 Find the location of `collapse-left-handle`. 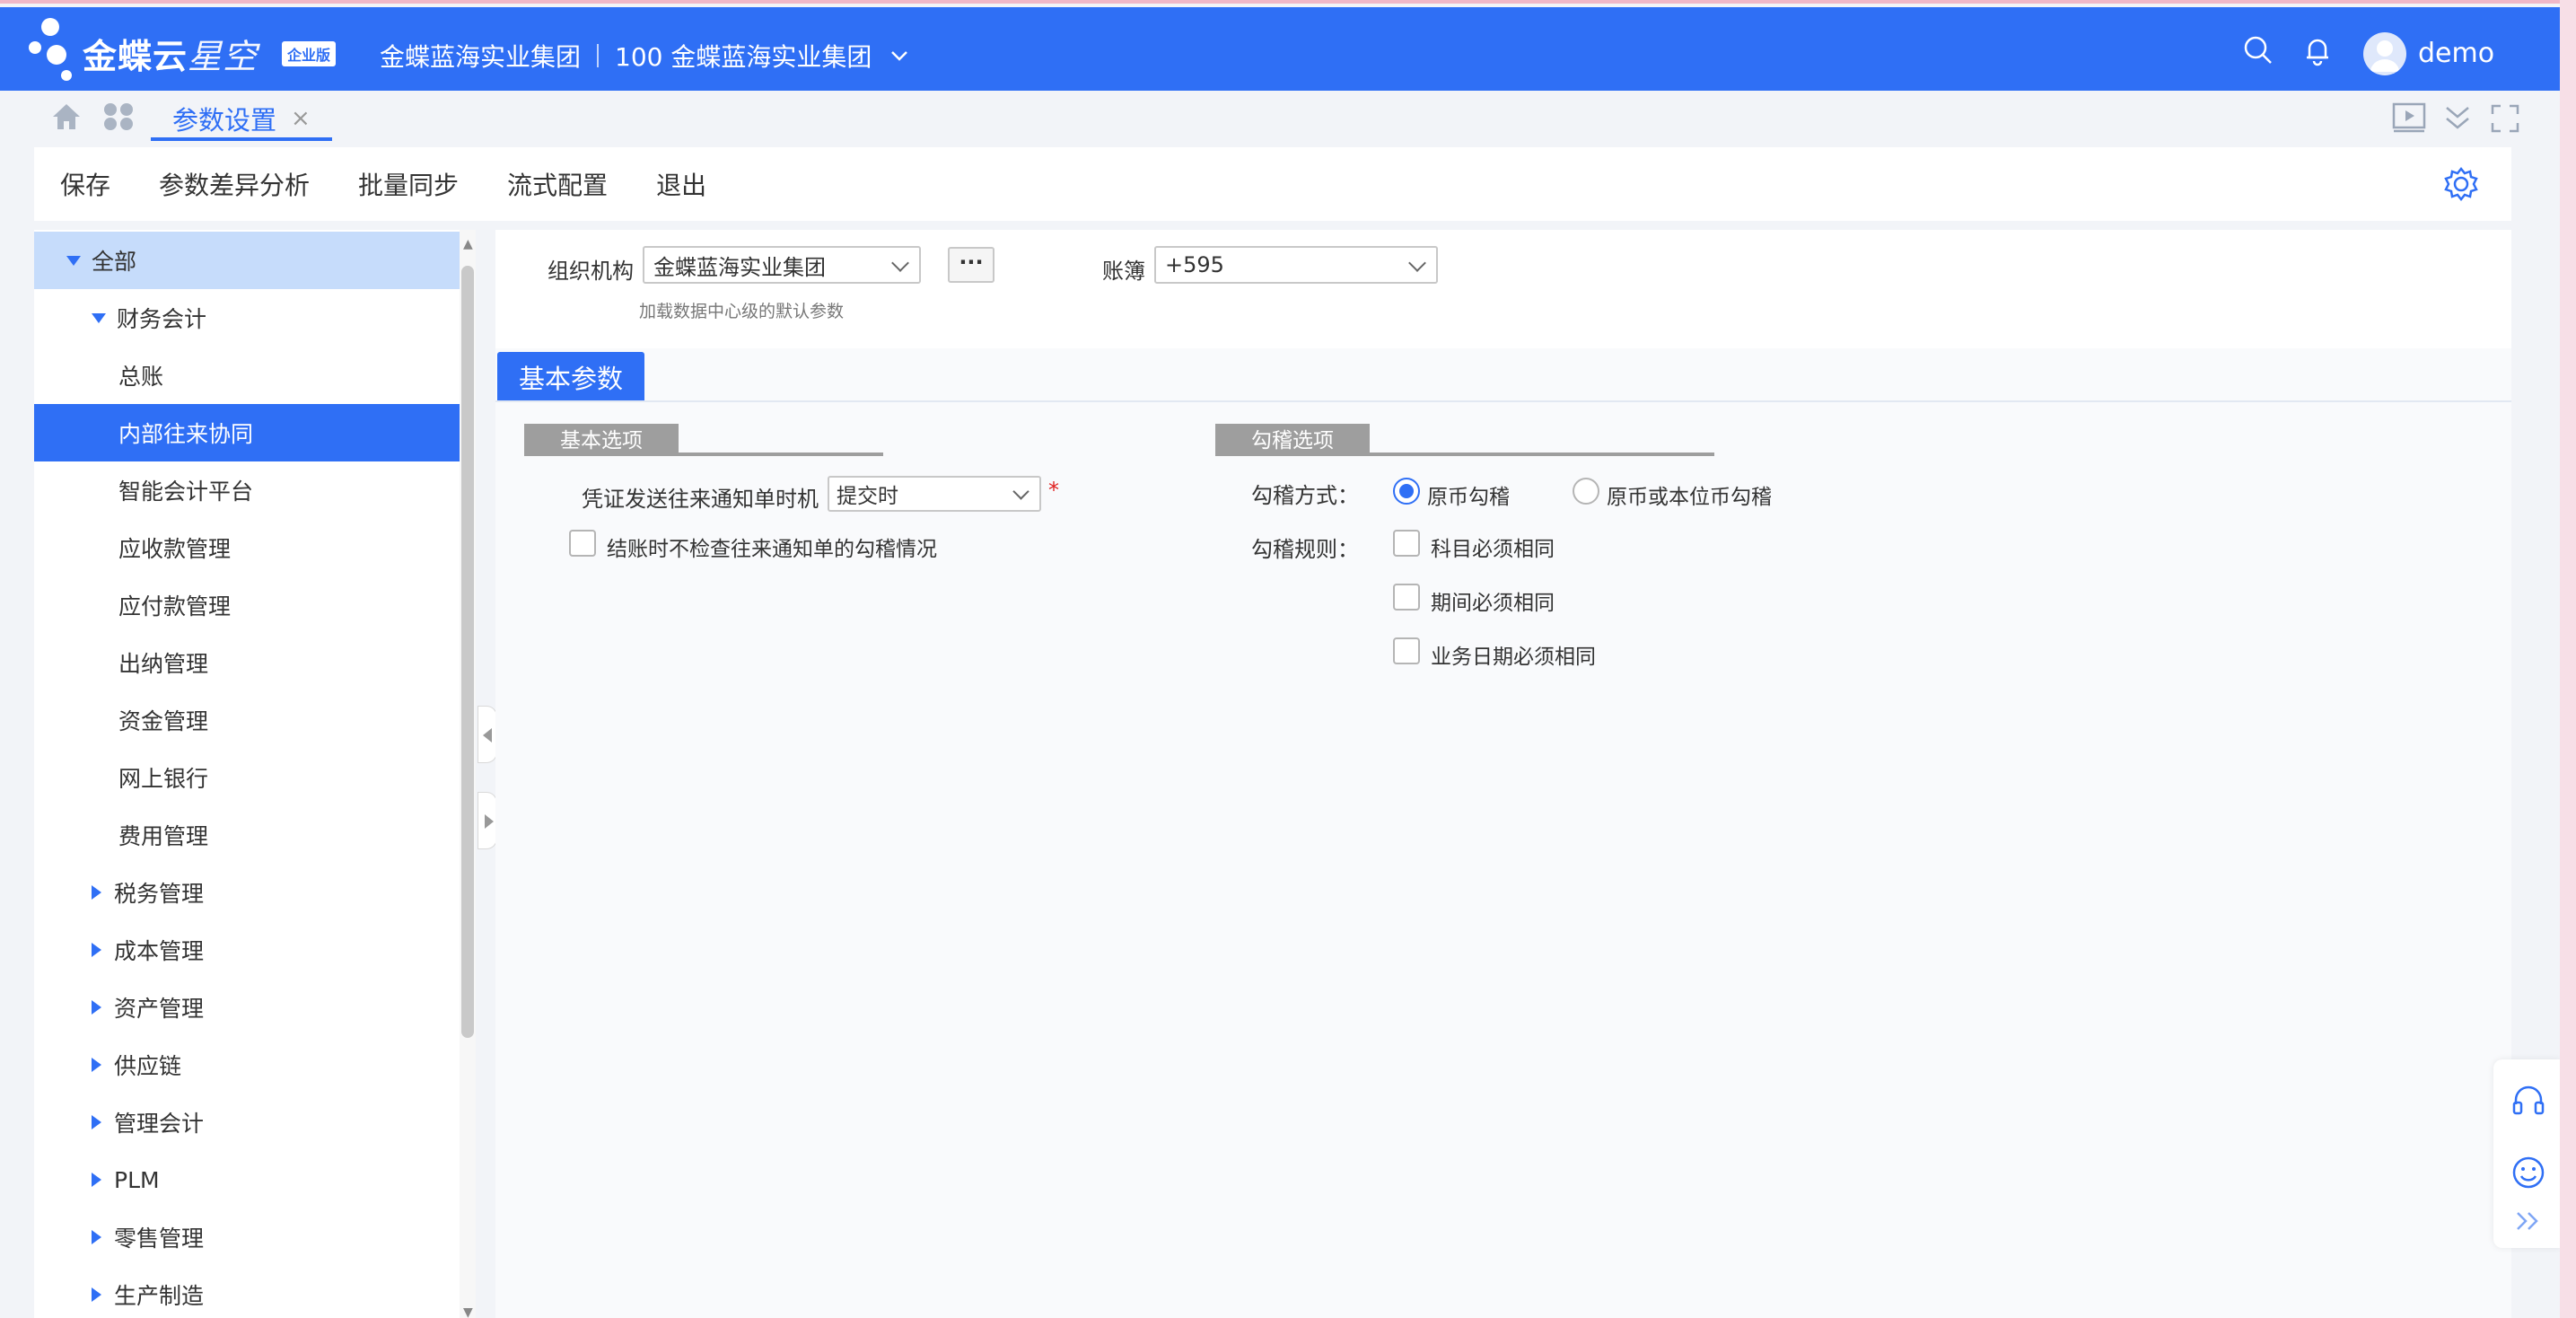

collapse-left-handle is located at coordinates (487, 735).